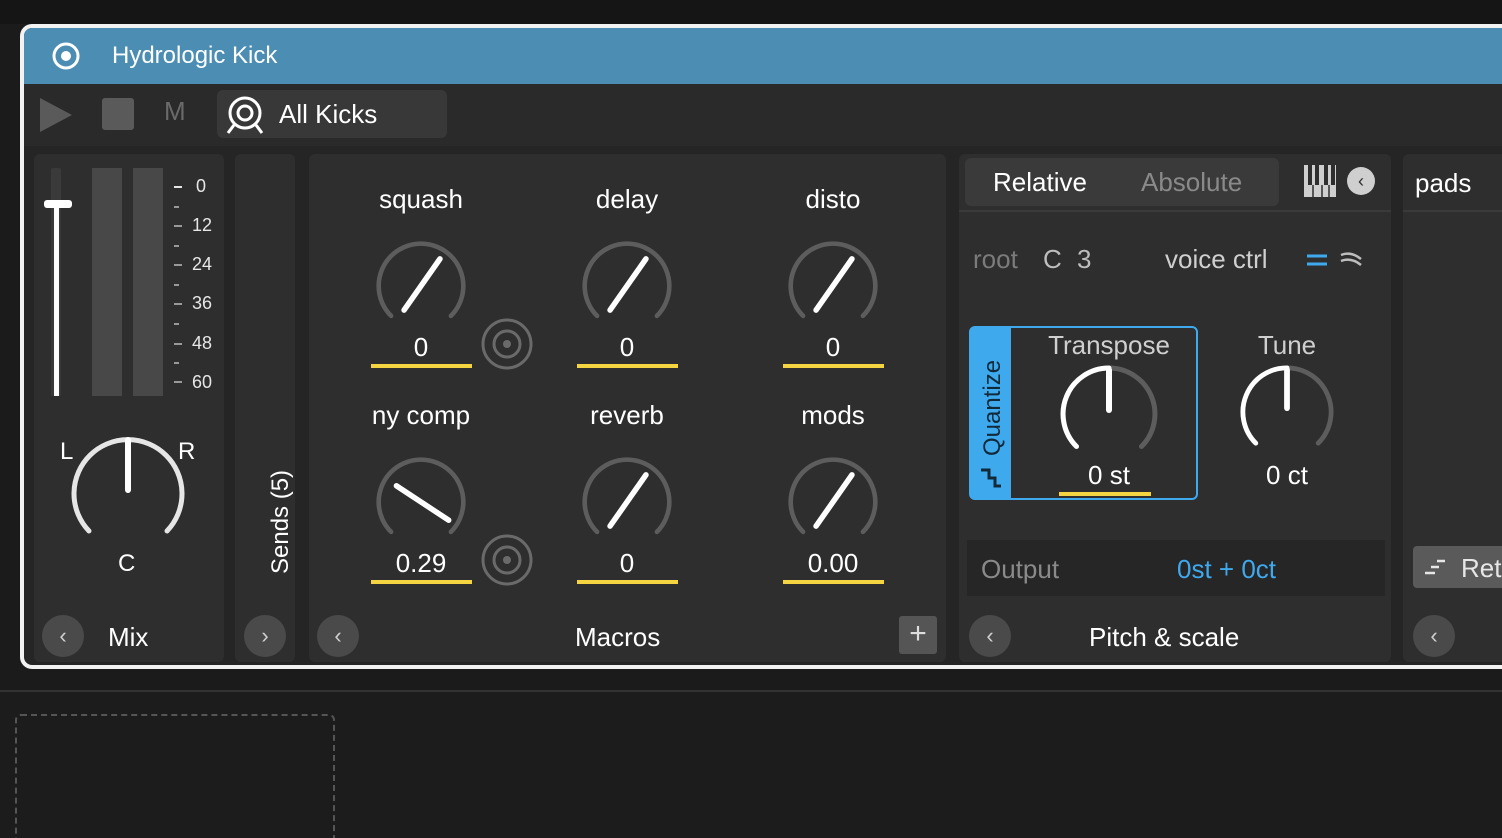 This screenshot has height=838, width=1502. What do you see at coordinates (421, 199) in the screenshot?
I see `macro-knob-label: squash` at bounding box center [421, 199].